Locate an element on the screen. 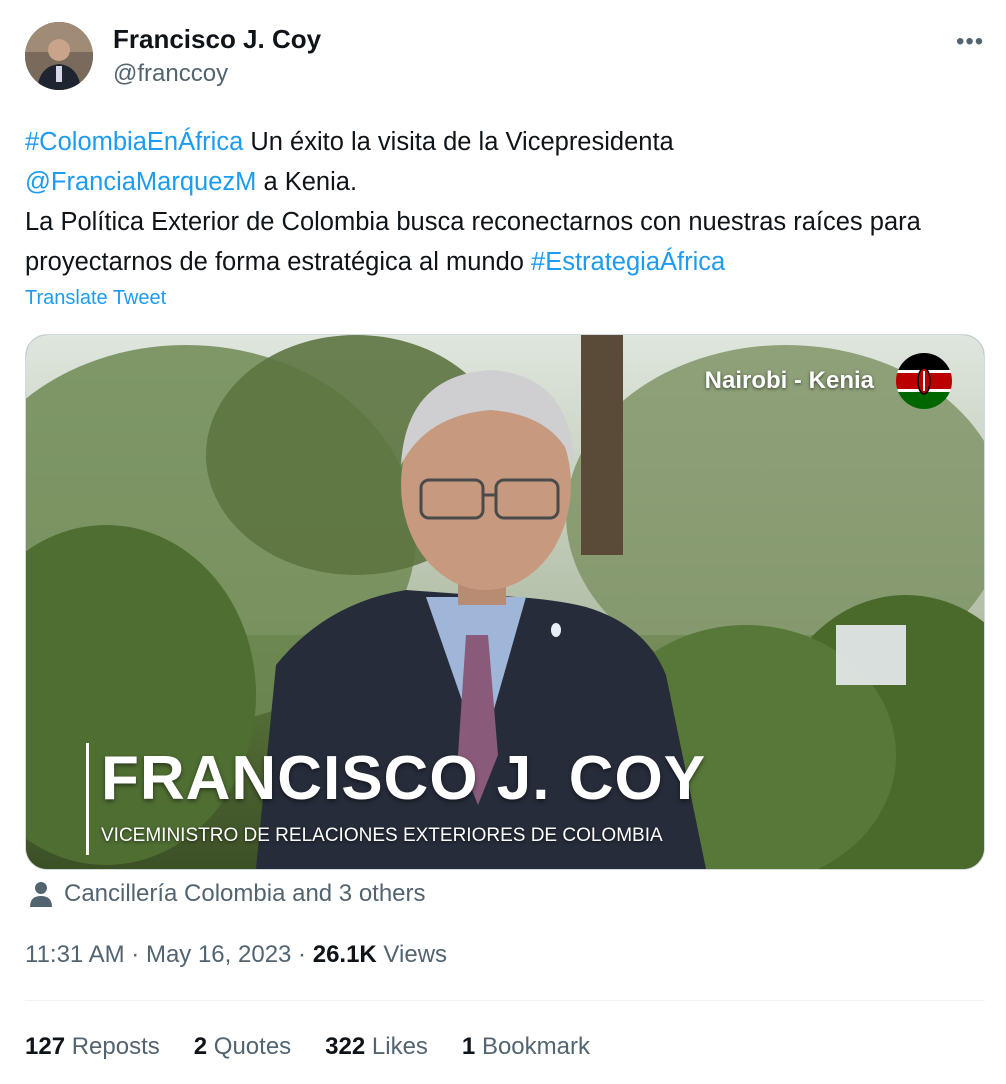 Image resolution: width=1006 pixels, height=1084 pixels. author-avatar is located at coordinates (59, 56).